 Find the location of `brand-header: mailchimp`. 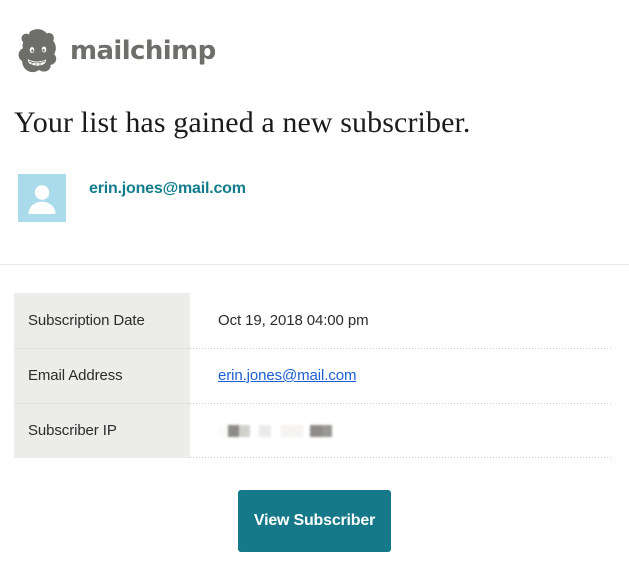

brand-header: mailchimp is located at coordinates (115, 52).